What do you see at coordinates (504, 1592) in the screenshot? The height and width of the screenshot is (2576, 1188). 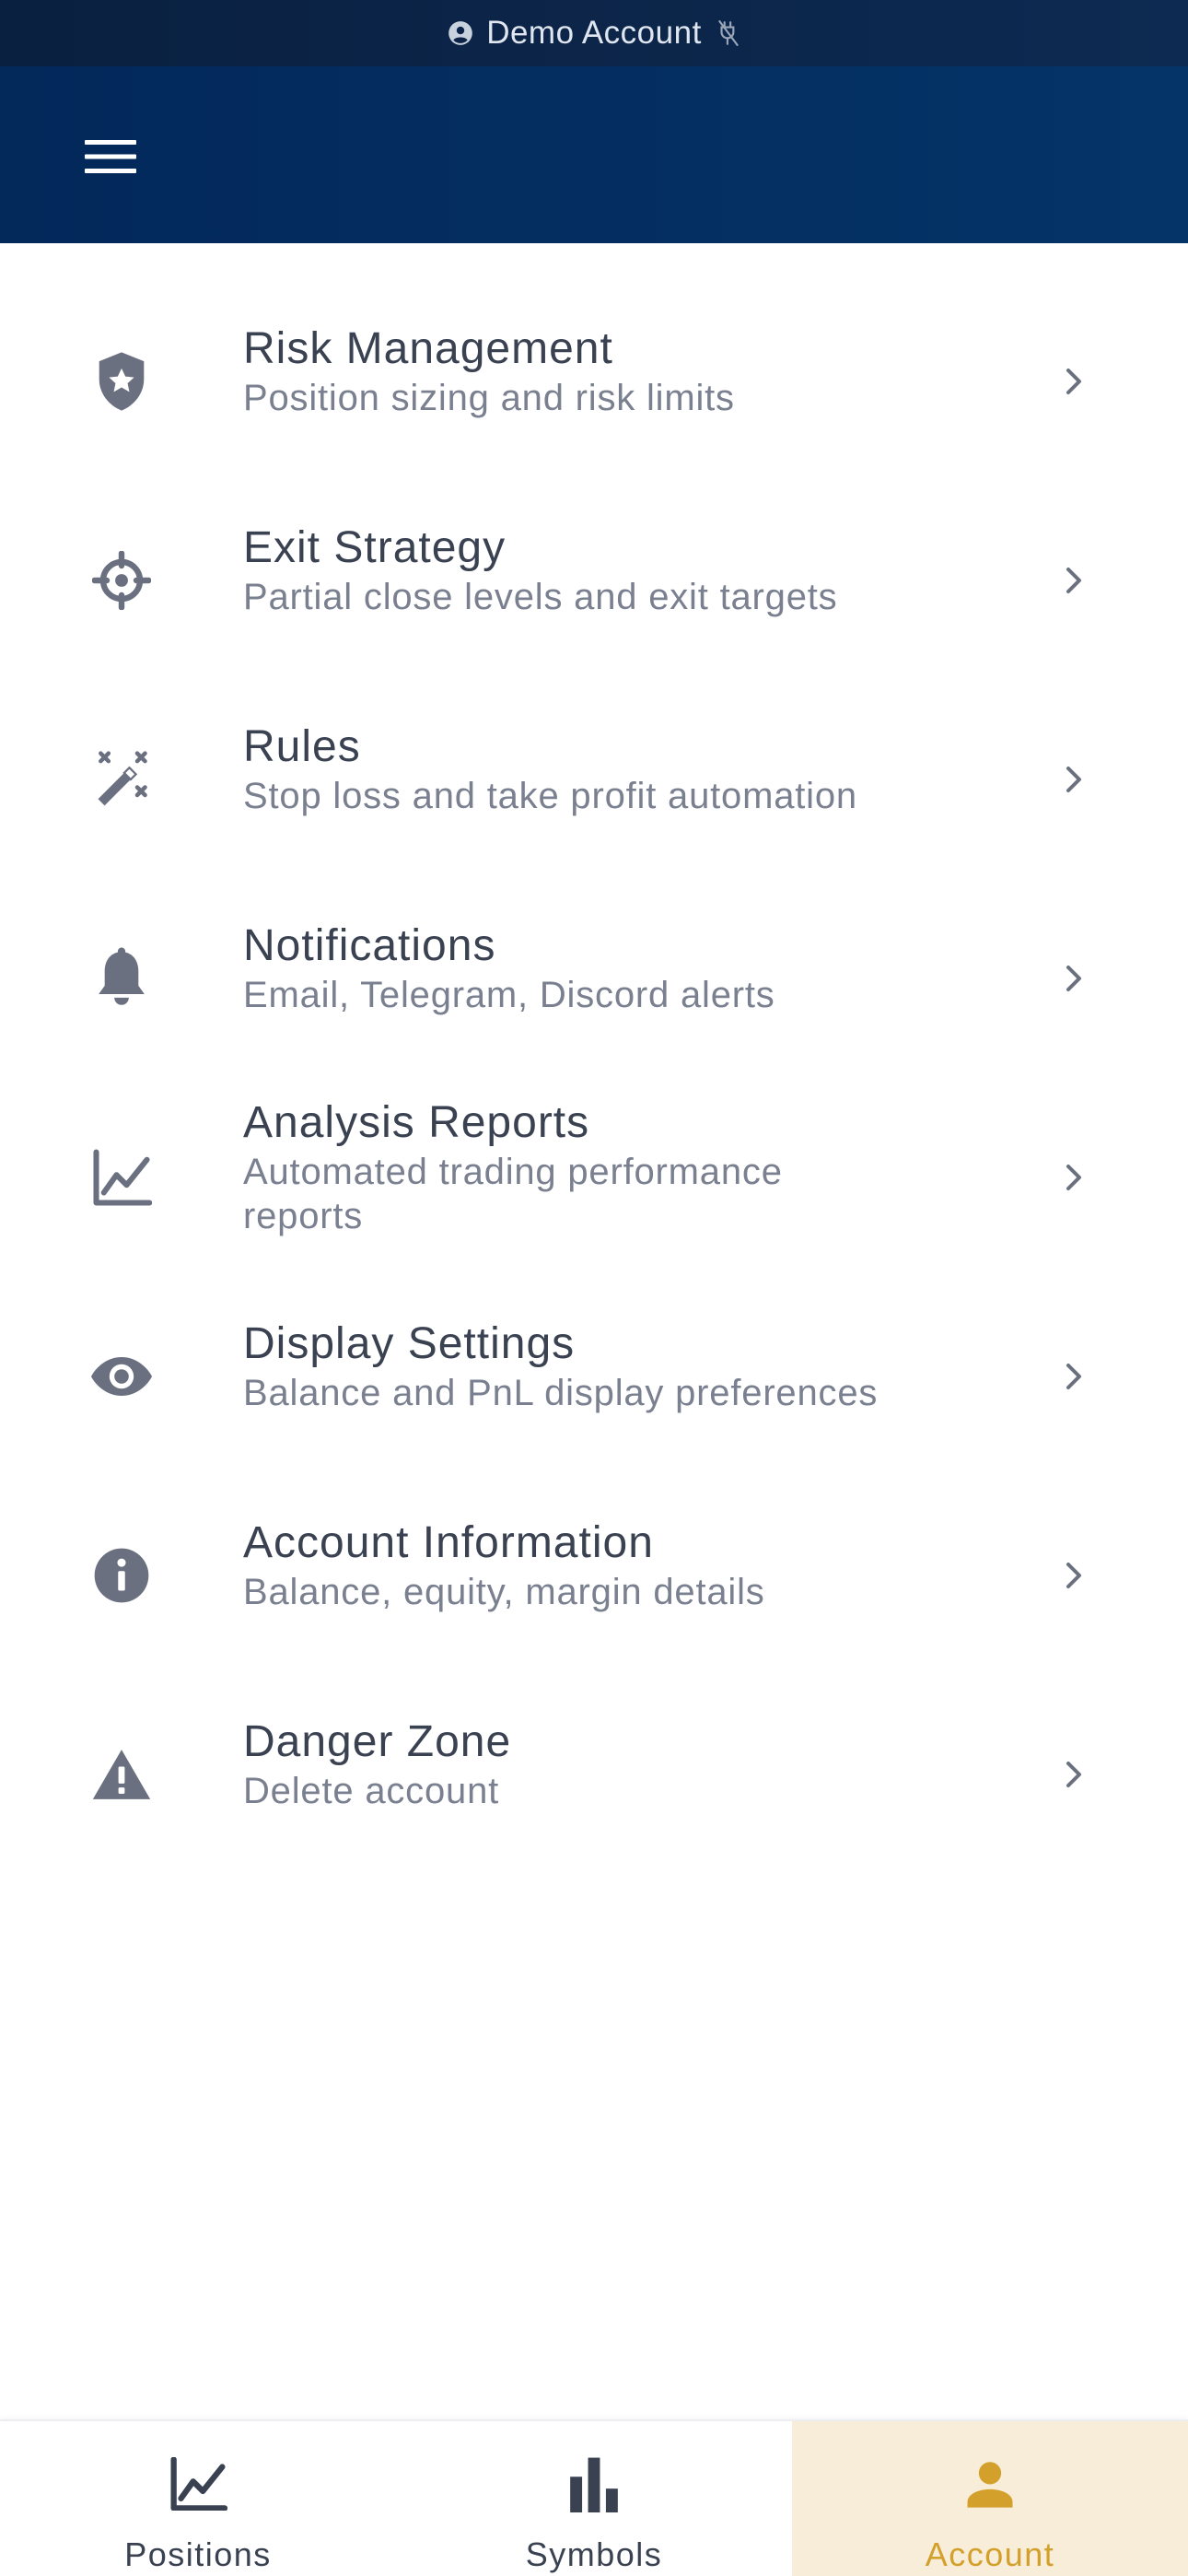 I see `settings-item-subtitle: Balance, equity, margin details` at bounding box center [504, 1592].